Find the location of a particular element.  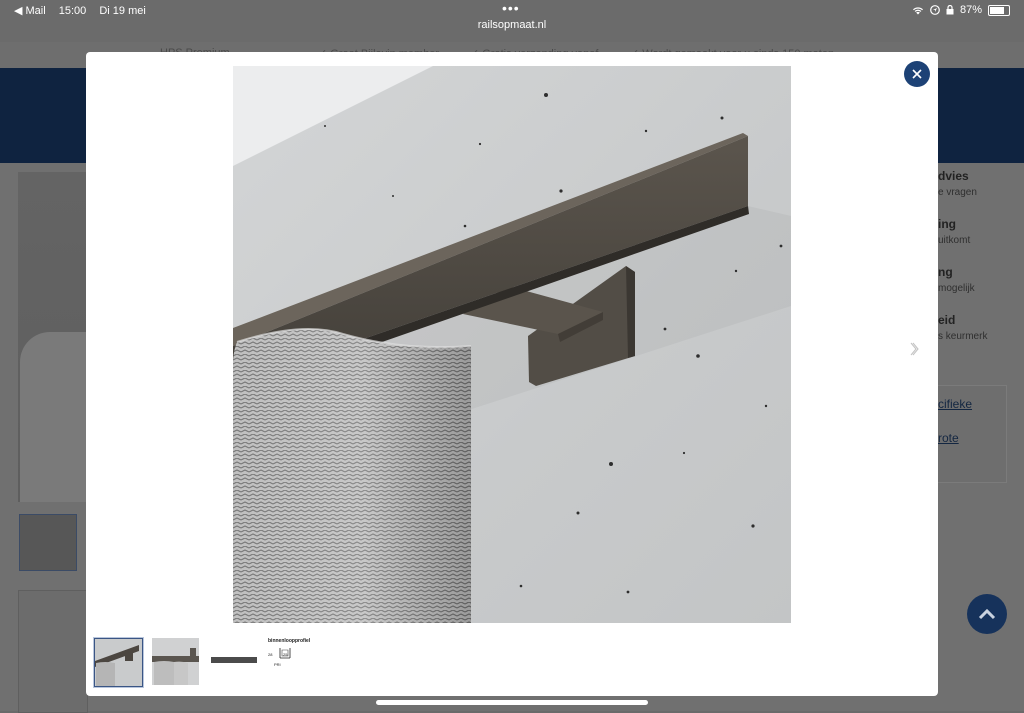

product-thumbnail-background is located at coordinates (48, 542).